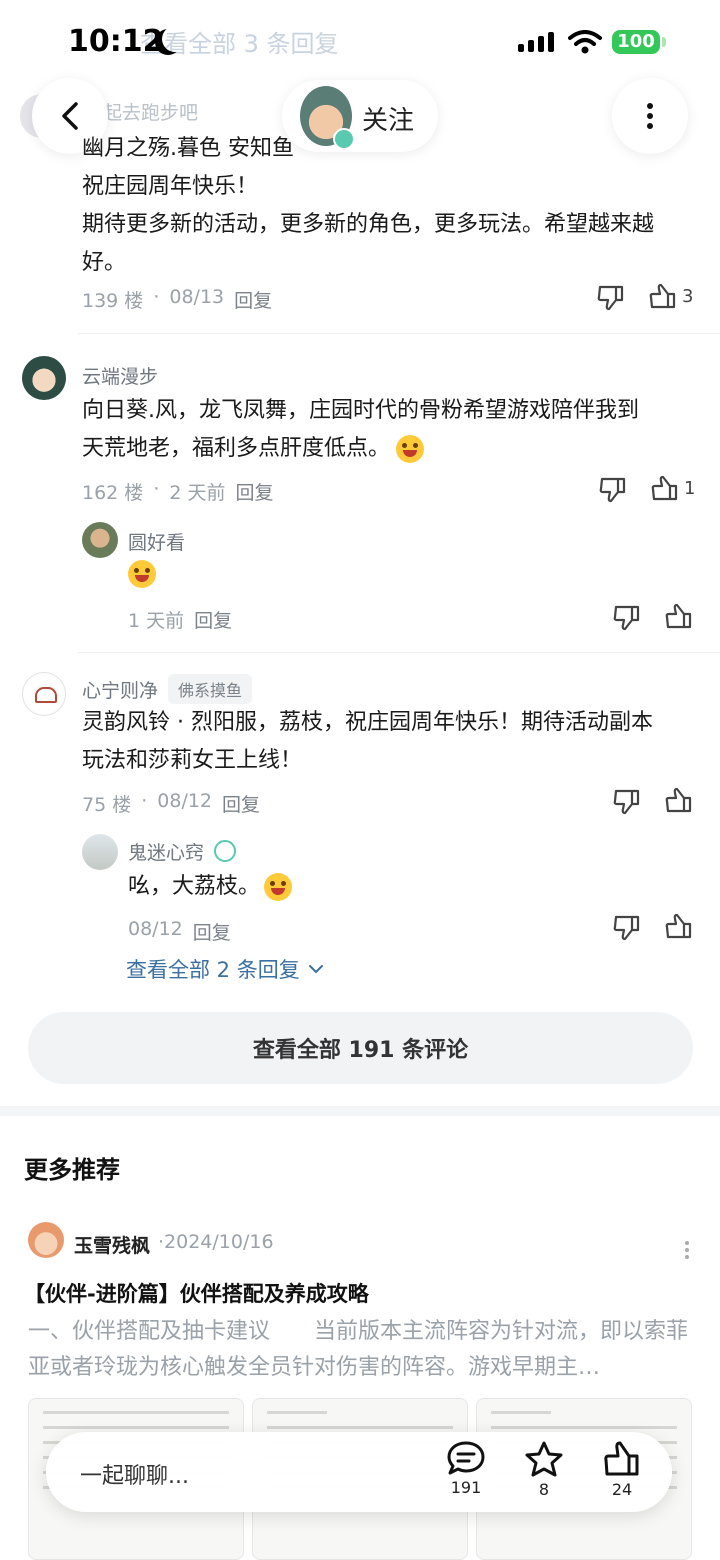 This screenshot has height=1560, width=720. What do you see at coordinates (72, 1170) in the screenshot?
I see `section-title: 更多推荐` at bounding box center [72, 1170].